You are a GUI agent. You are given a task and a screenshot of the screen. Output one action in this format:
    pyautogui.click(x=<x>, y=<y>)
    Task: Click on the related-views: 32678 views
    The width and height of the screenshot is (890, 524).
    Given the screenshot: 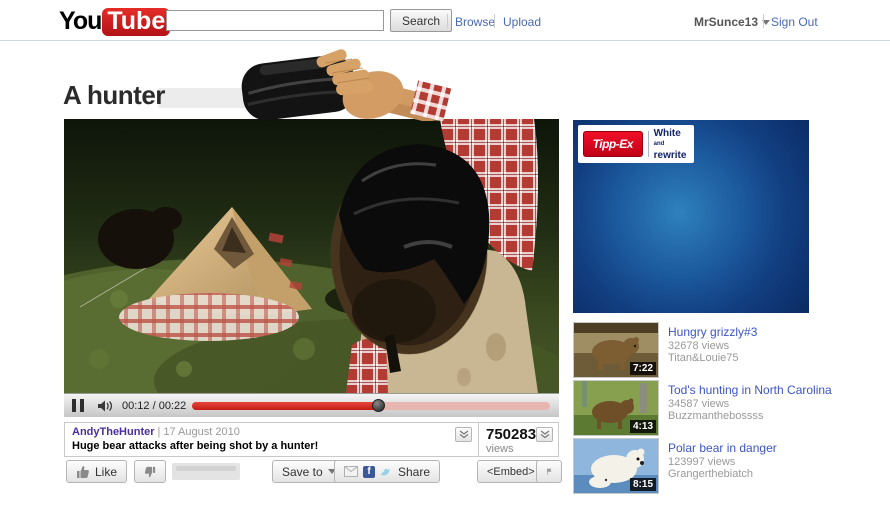 What is the action you would take?
    pyautogui.click(x=699, y=346)
    